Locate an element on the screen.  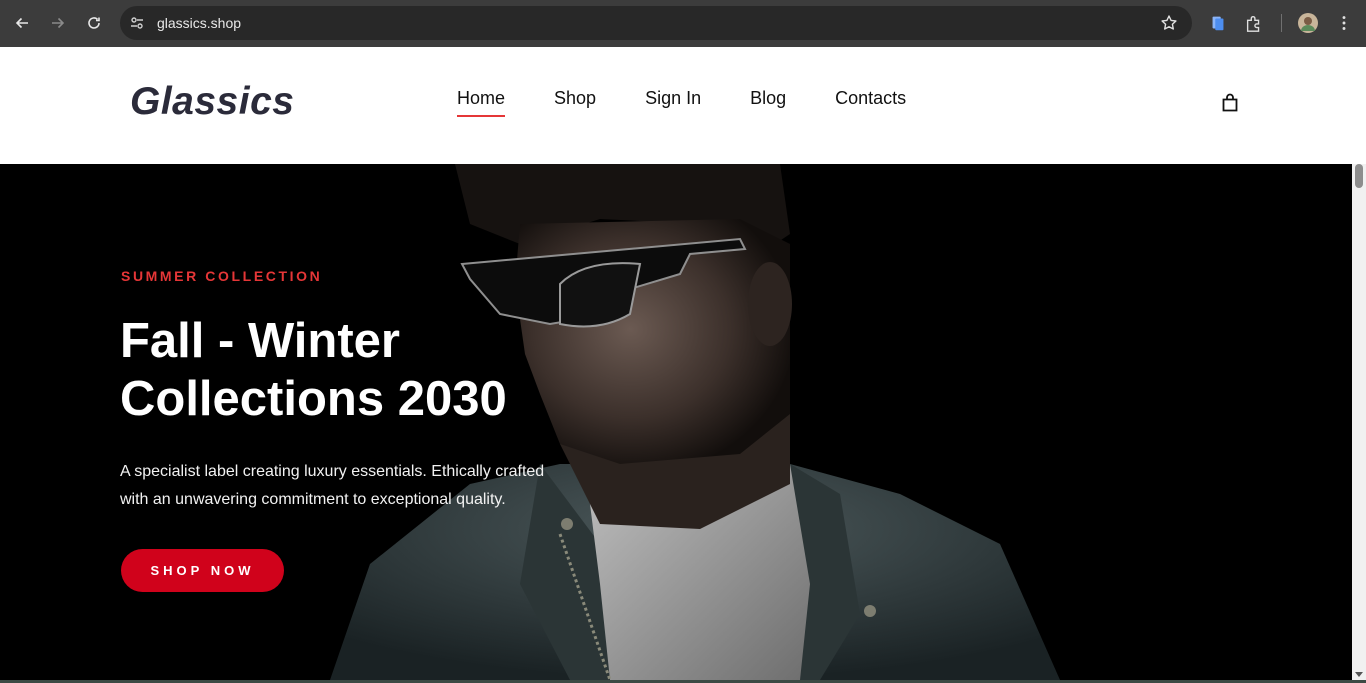
more-vert-icon is located at coordinates (1344, 23).